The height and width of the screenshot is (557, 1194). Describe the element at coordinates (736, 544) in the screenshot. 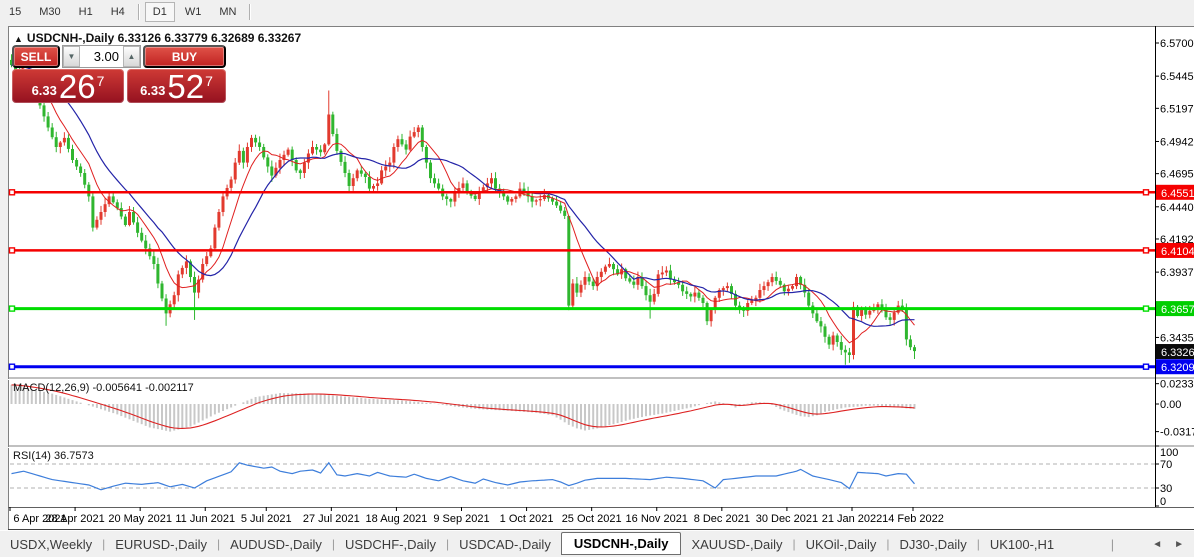

I see `tab-xauusd-daily: XAUUSD-,Daily` at that location.